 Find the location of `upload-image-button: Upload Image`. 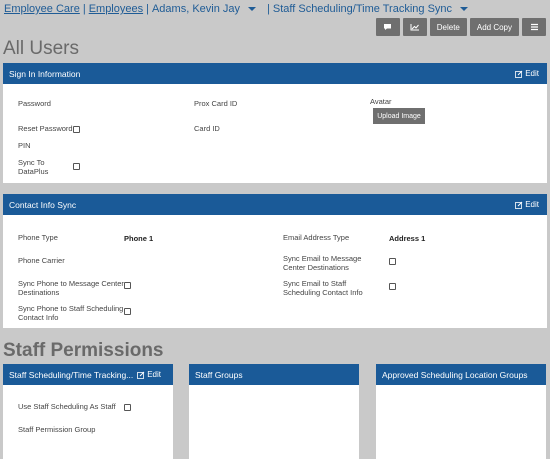

upload-image-button: Upload Image is located at coordinates (399, 116).